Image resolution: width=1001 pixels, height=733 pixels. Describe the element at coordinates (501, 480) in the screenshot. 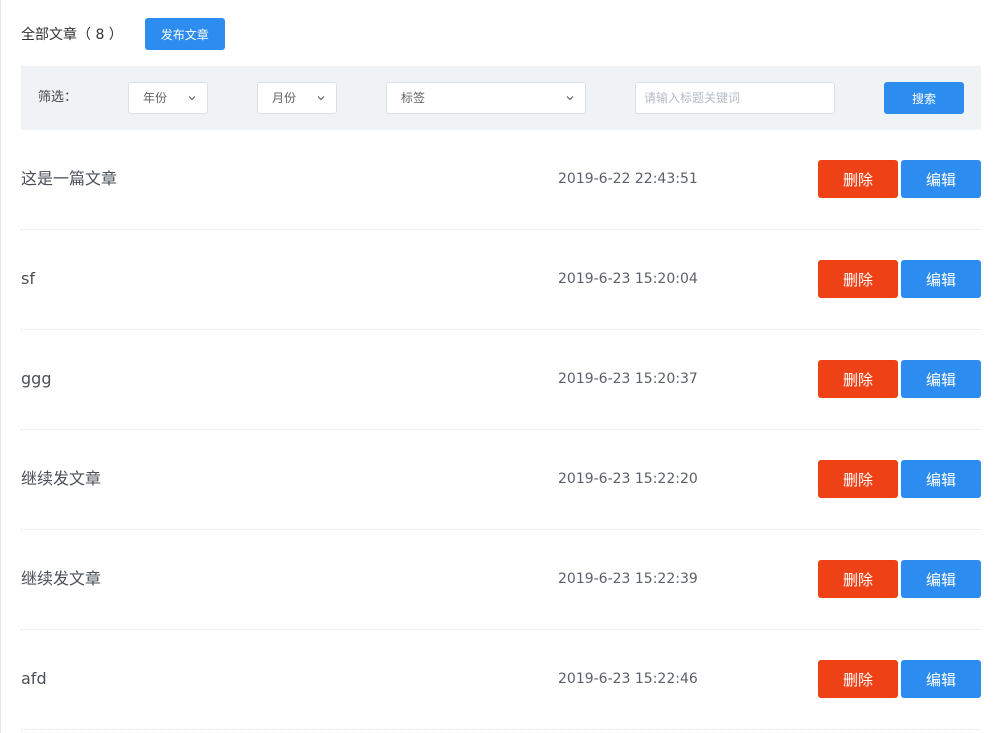

I see `article-row: 继续发文章 2019-6-23 15:22:20 删除 编辑` at that location.